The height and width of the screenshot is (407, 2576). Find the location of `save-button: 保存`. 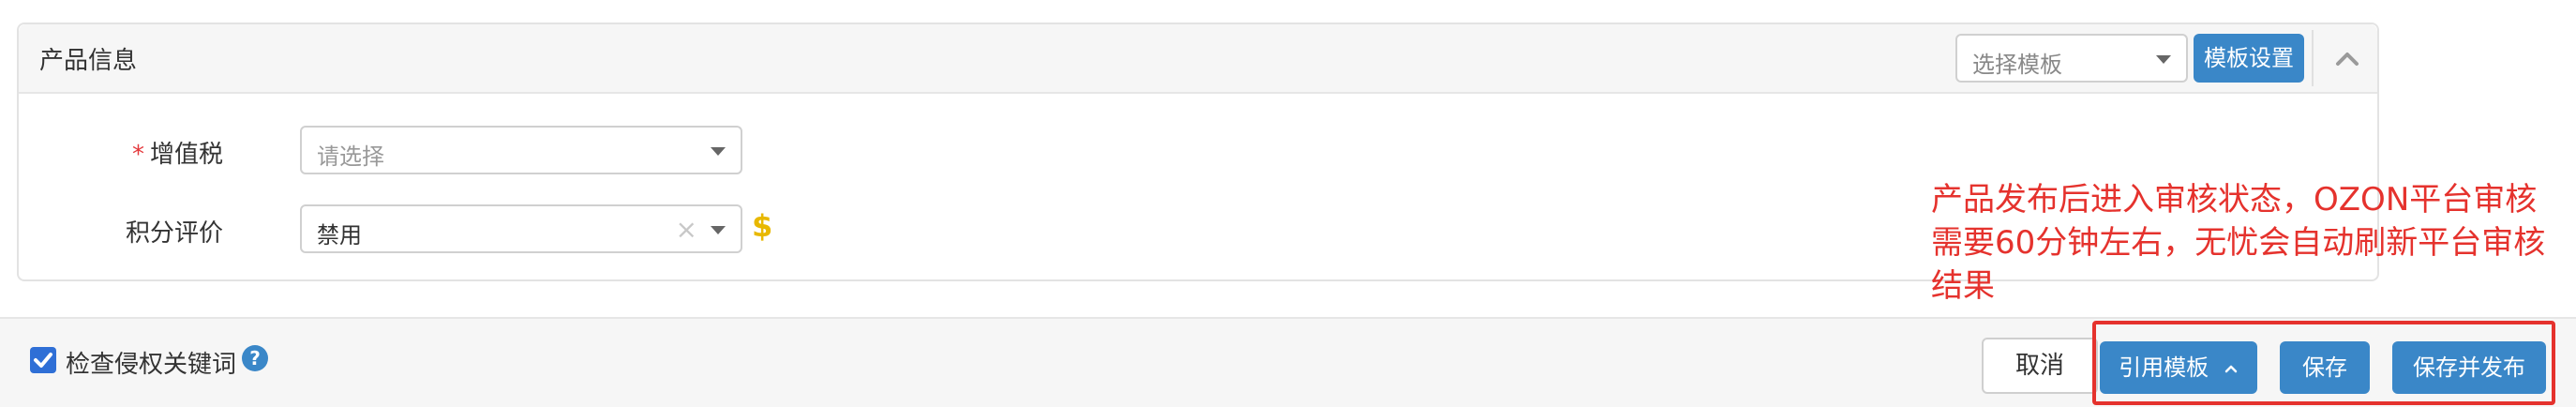

save-button: 保存 is located at coordinates (2325, 367).